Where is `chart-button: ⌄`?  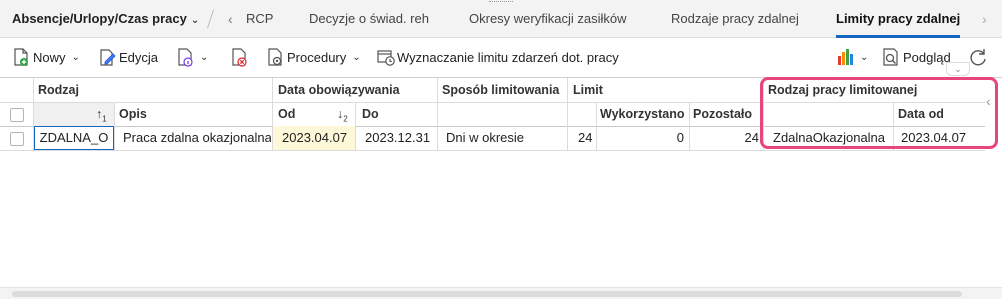 chart-button: ⌄ is located at coordinates (852, 57).